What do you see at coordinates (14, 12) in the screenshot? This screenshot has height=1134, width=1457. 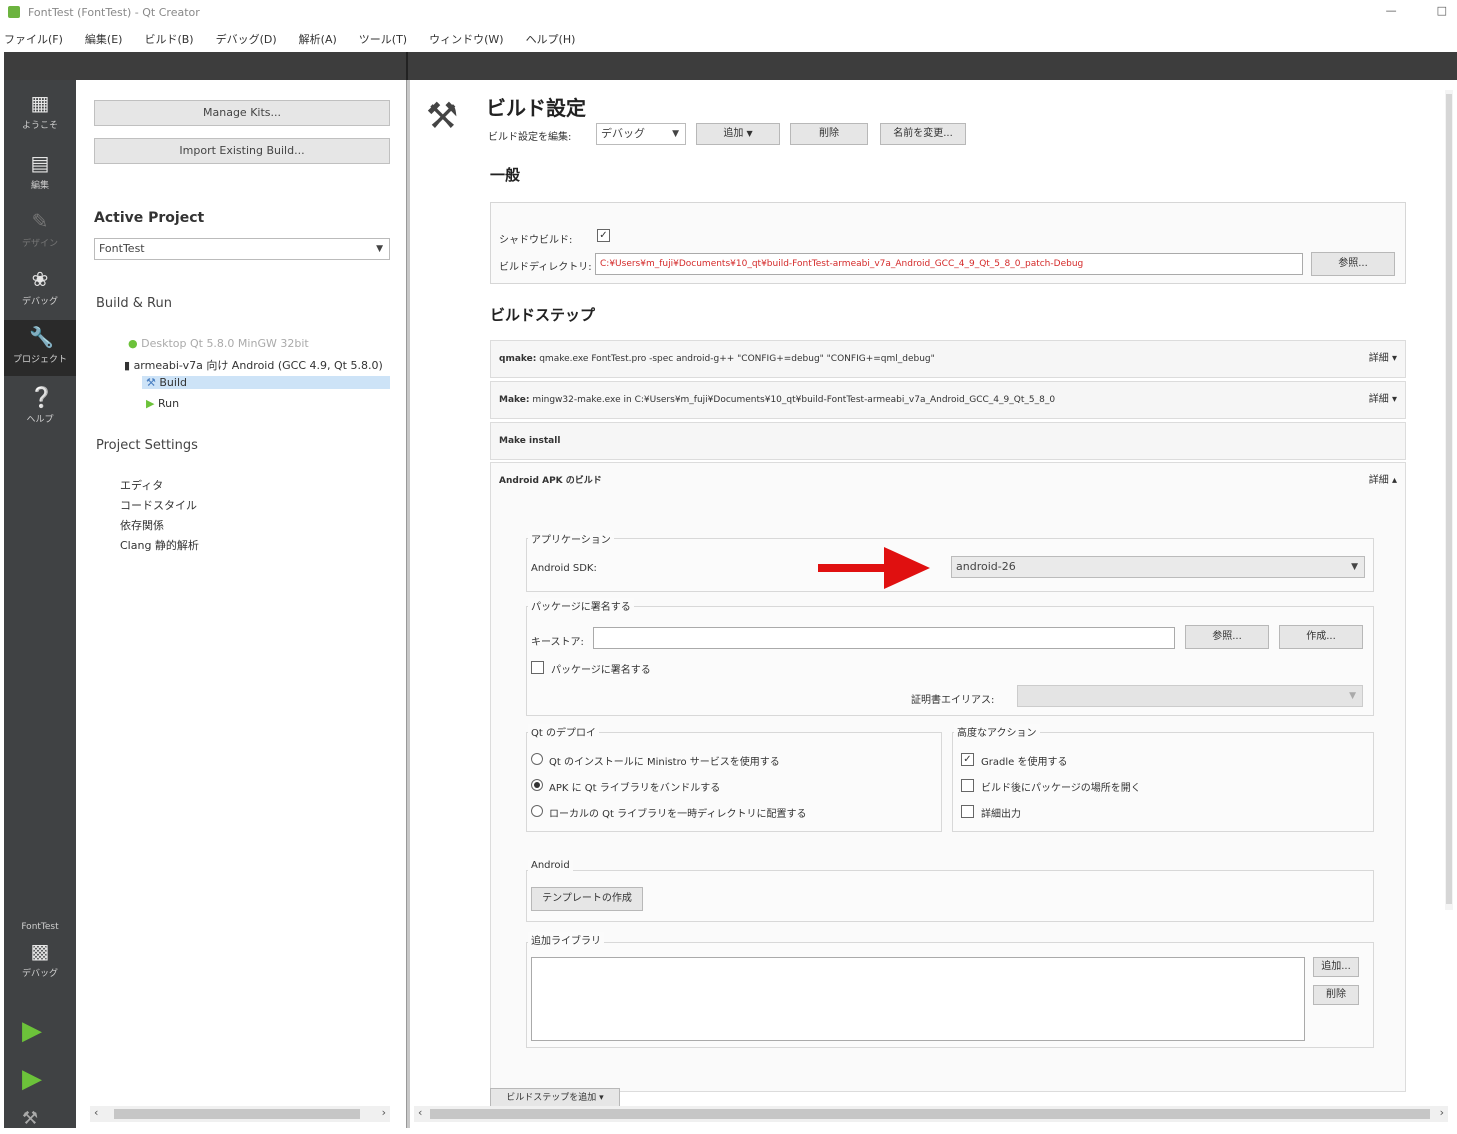 I see `app-icon` at bounding box center [14, 12].